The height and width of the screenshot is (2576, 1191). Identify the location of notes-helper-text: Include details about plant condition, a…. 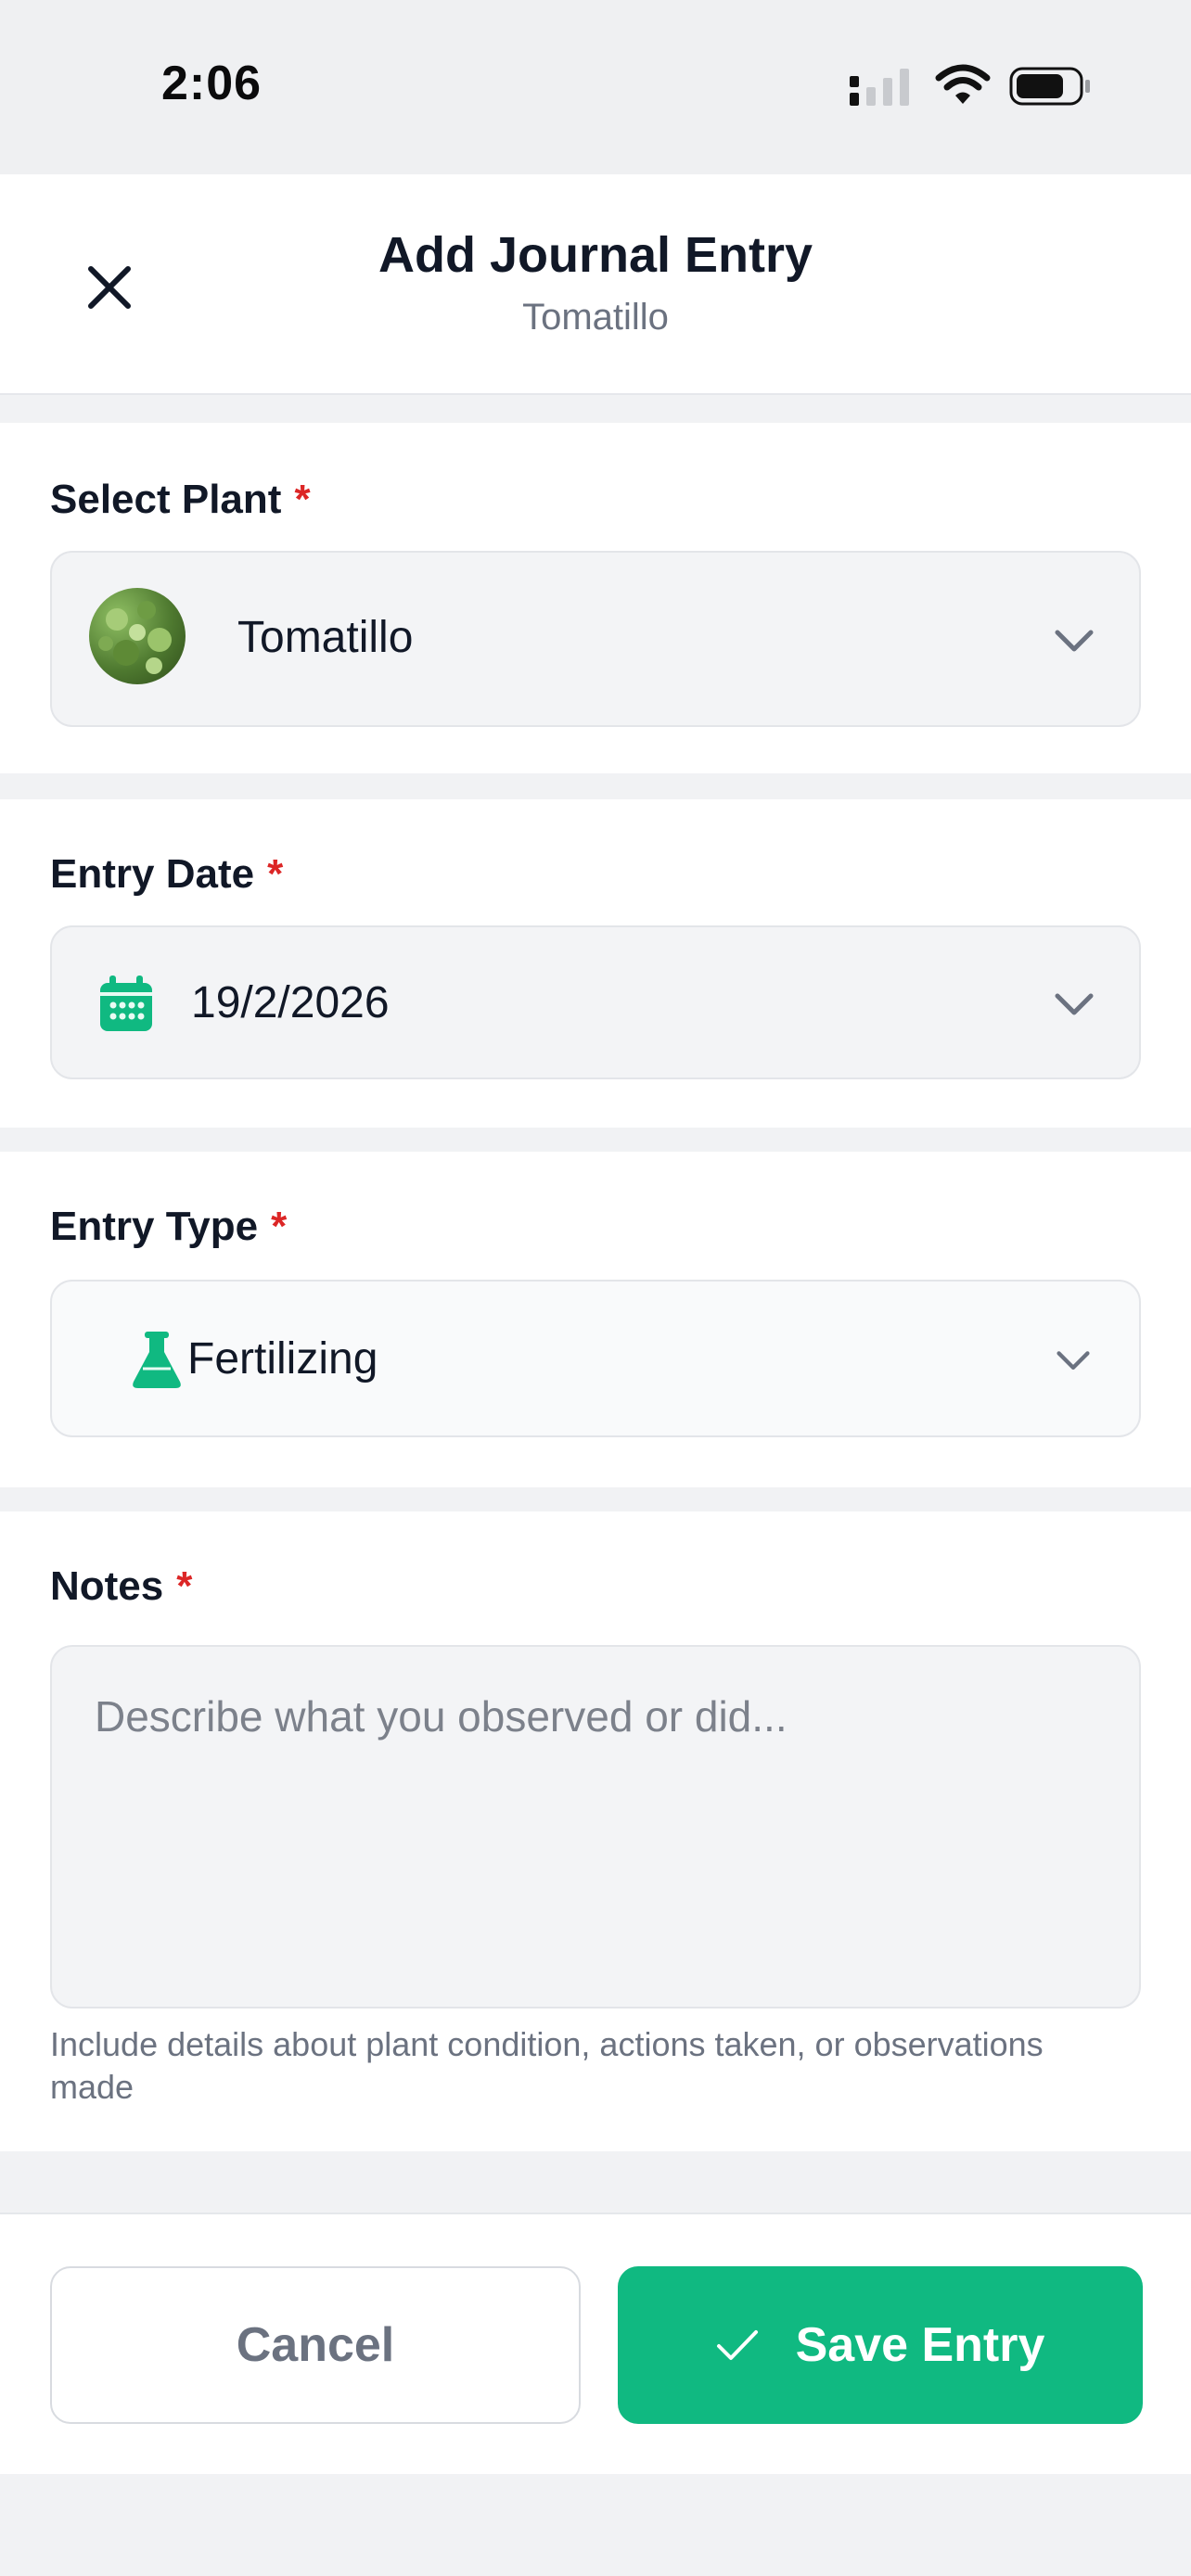
(547, 2065).